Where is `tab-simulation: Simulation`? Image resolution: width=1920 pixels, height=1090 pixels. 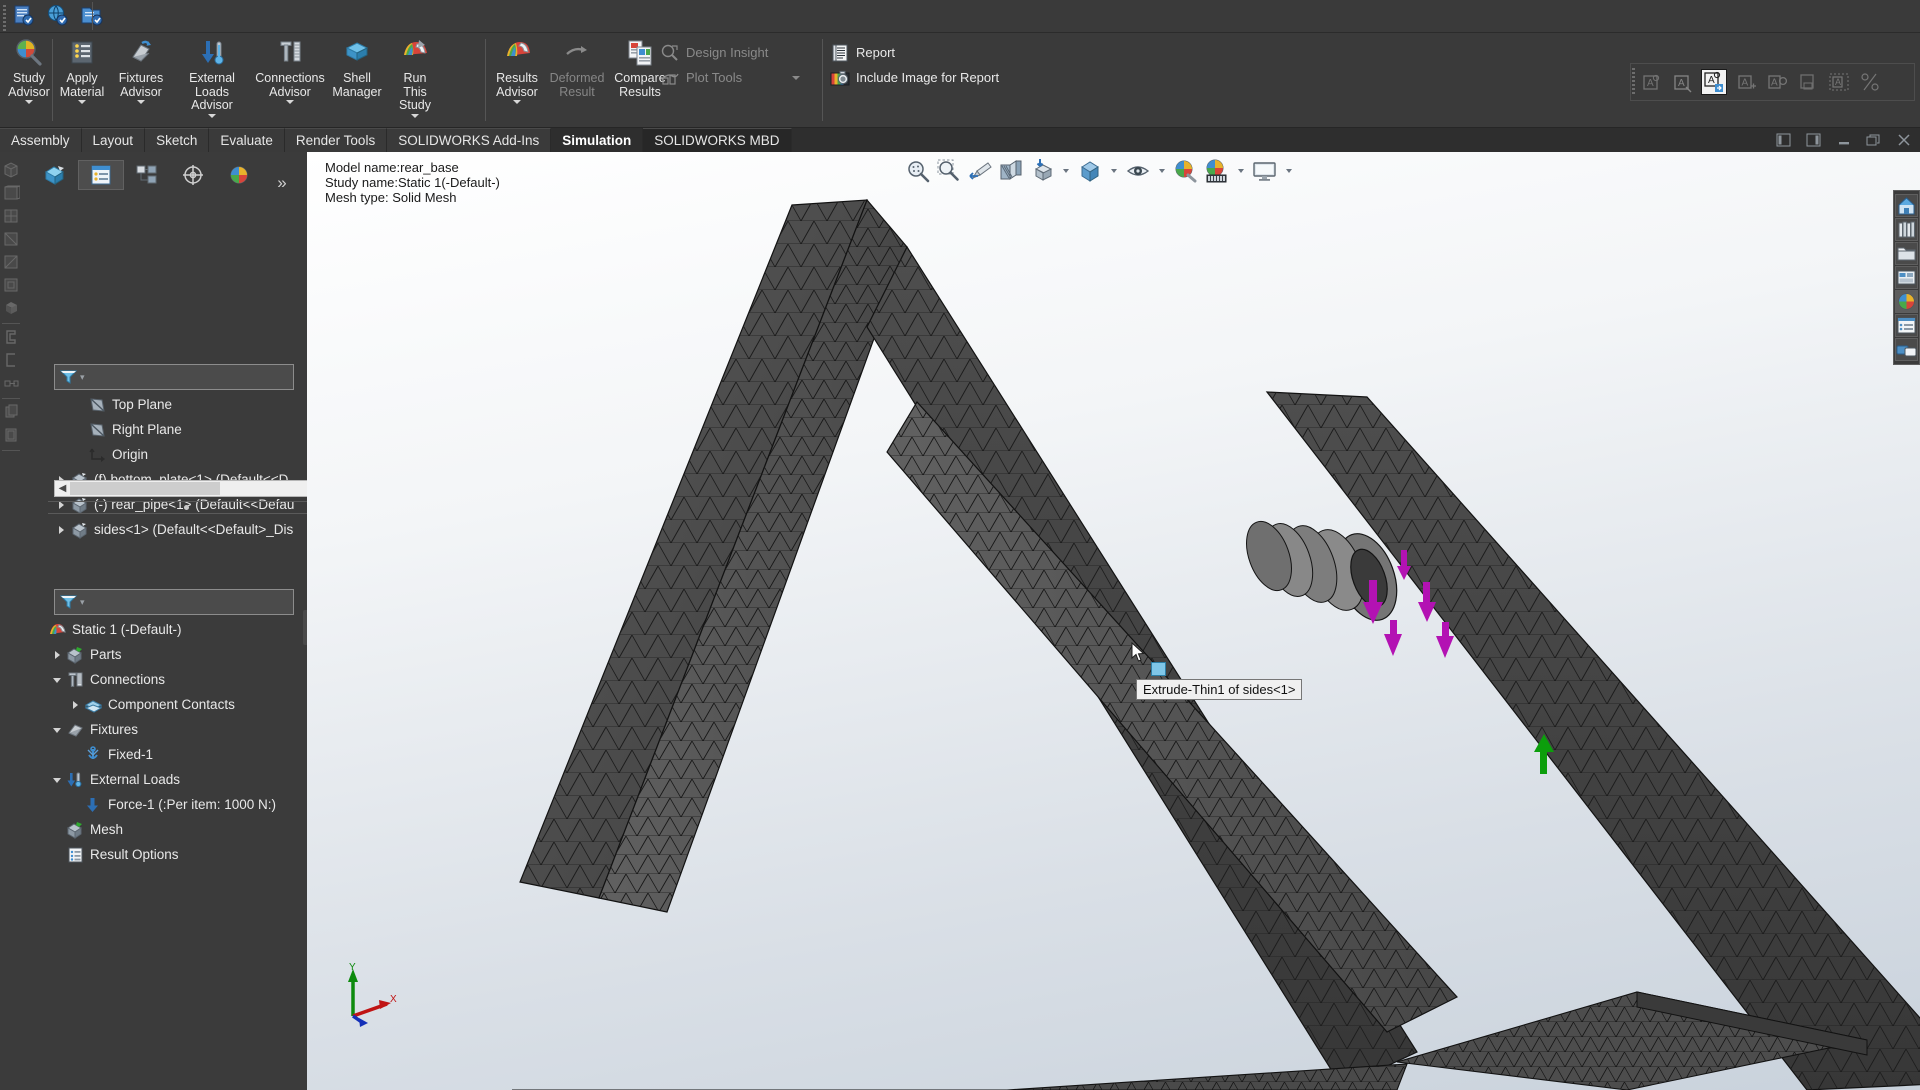 tab-simulation: Simulation is located at coordinates (597, 140).